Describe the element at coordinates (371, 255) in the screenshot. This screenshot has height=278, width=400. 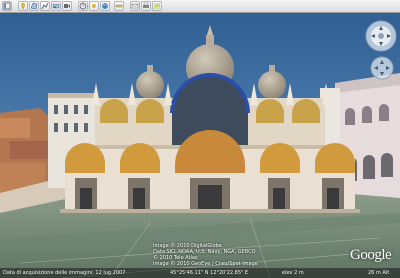
I see `google-logo: Google` at that location.